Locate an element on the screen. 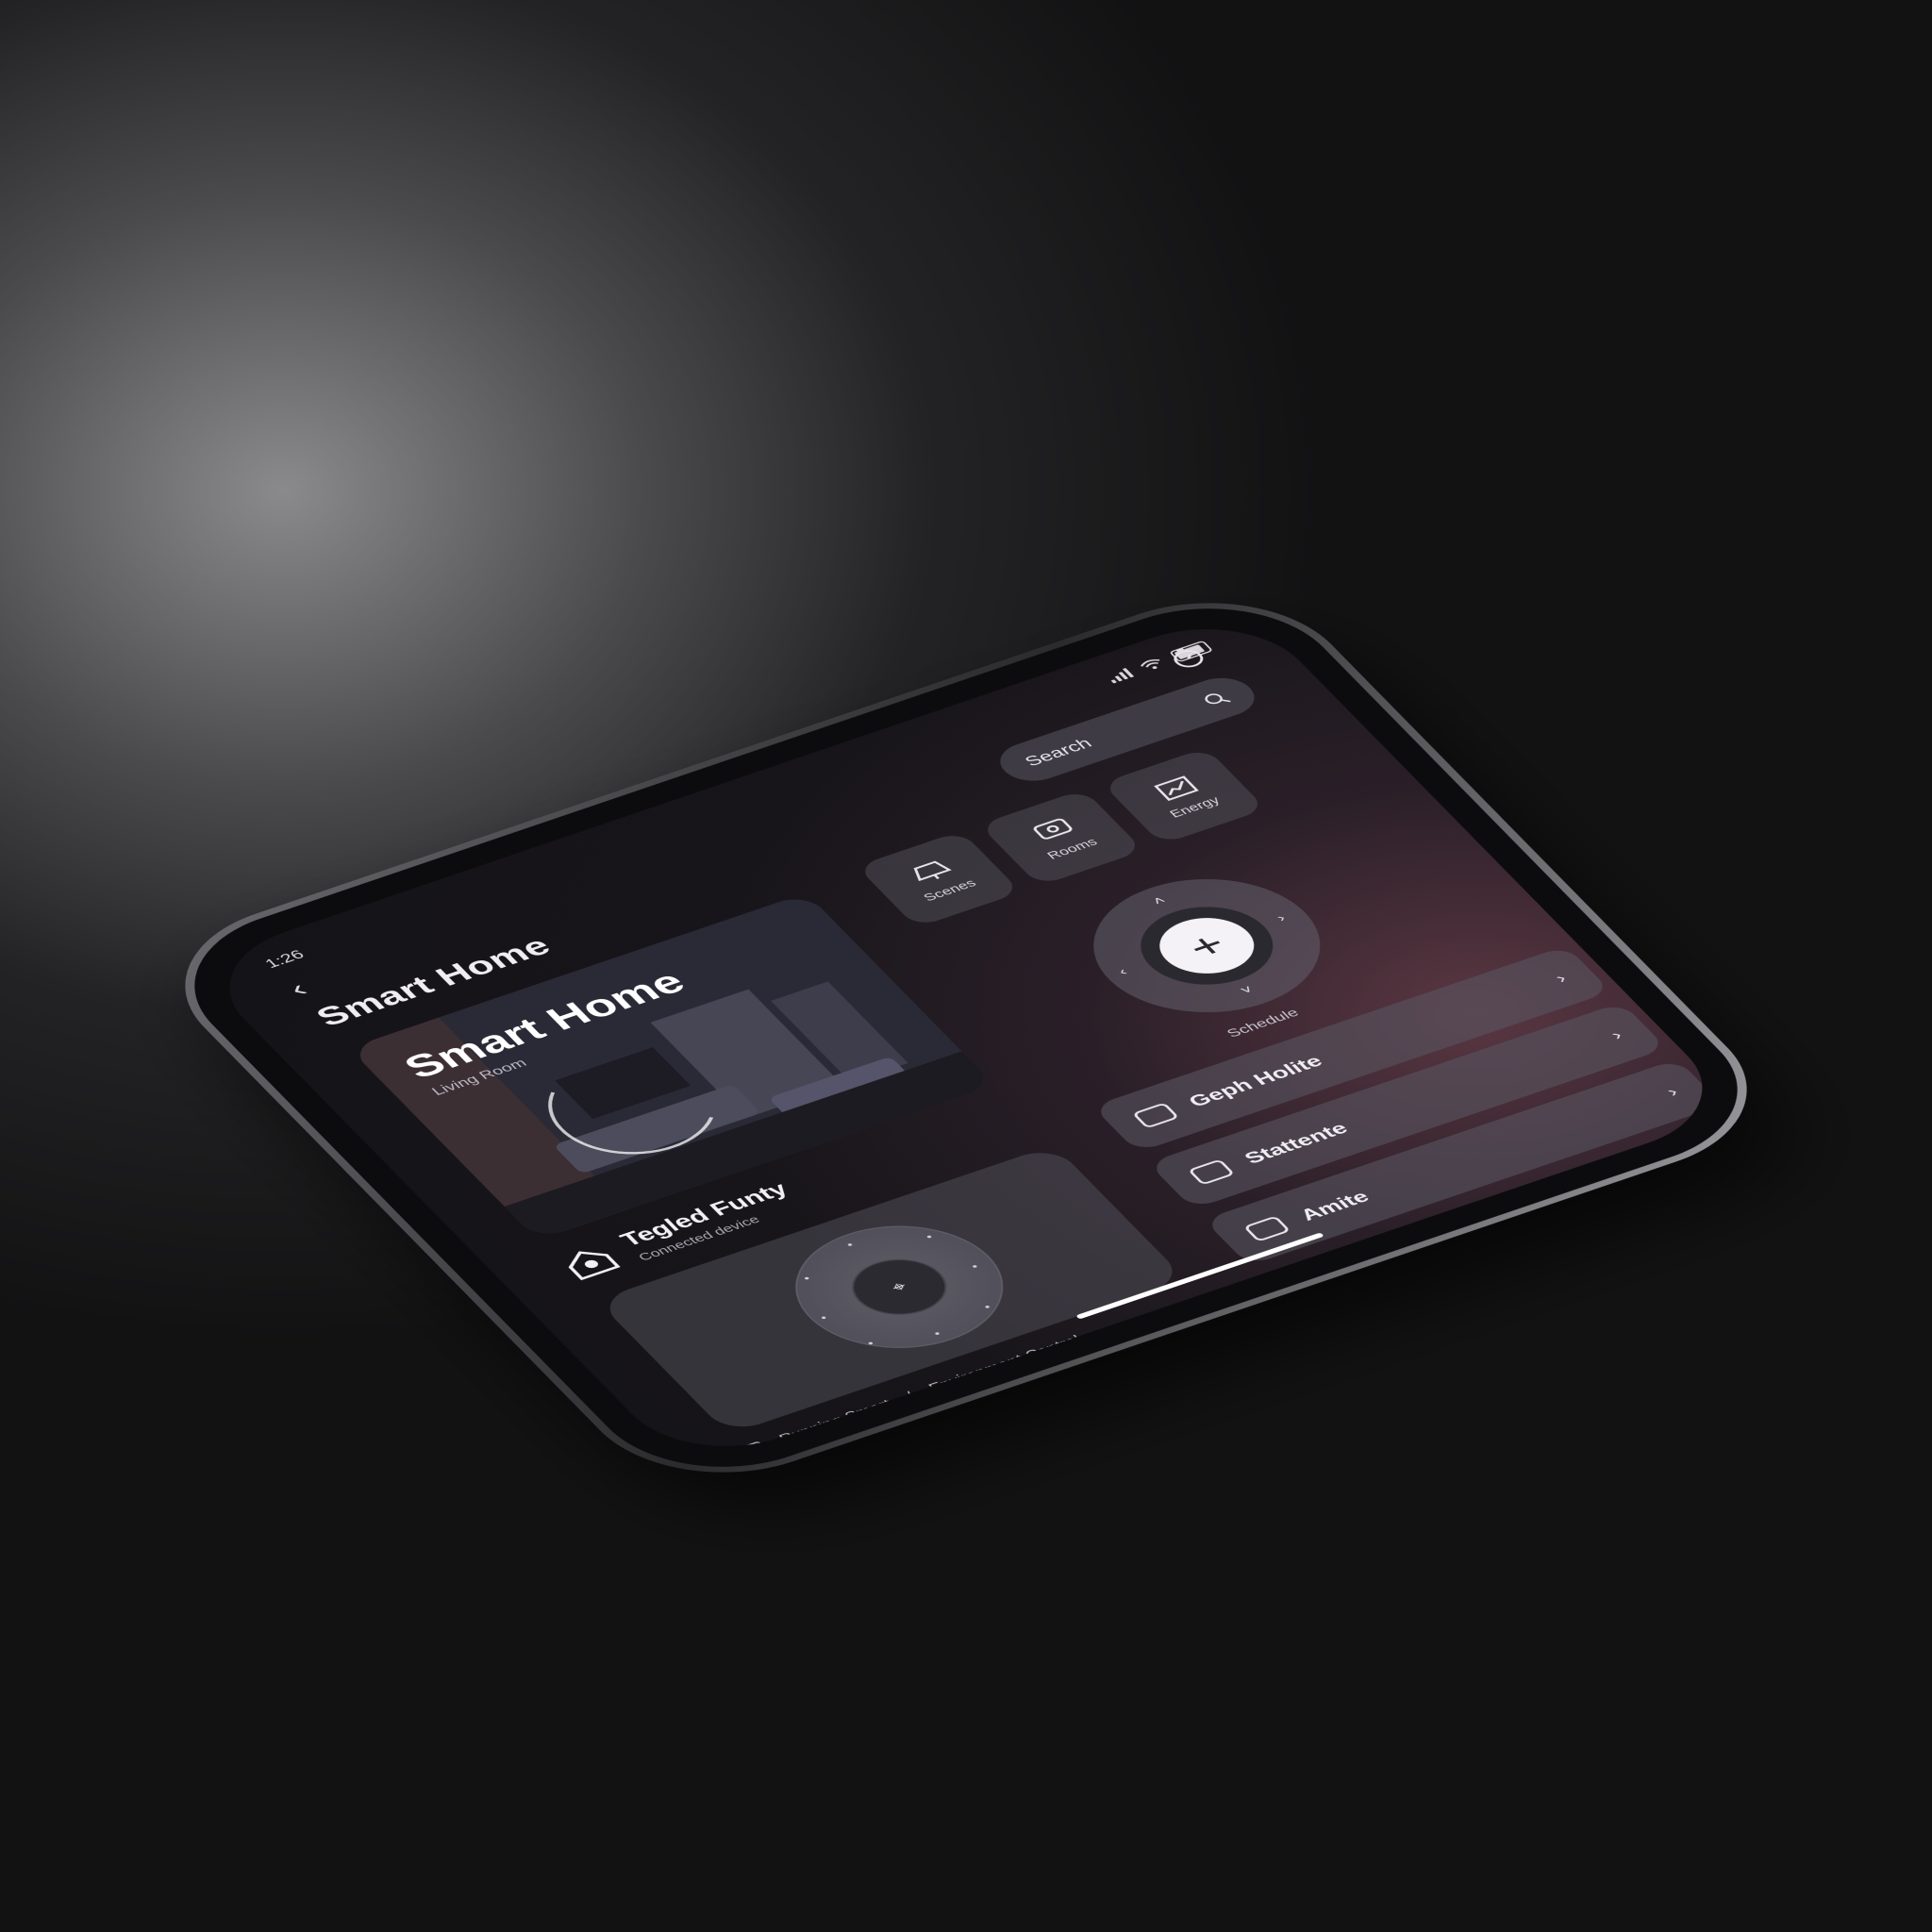  chat-icon is located at coordinates (1053, 829).